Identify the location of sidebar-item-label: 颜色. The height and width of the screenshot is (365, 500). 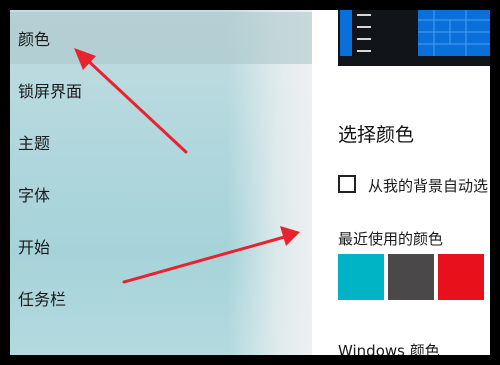
(34, 39).